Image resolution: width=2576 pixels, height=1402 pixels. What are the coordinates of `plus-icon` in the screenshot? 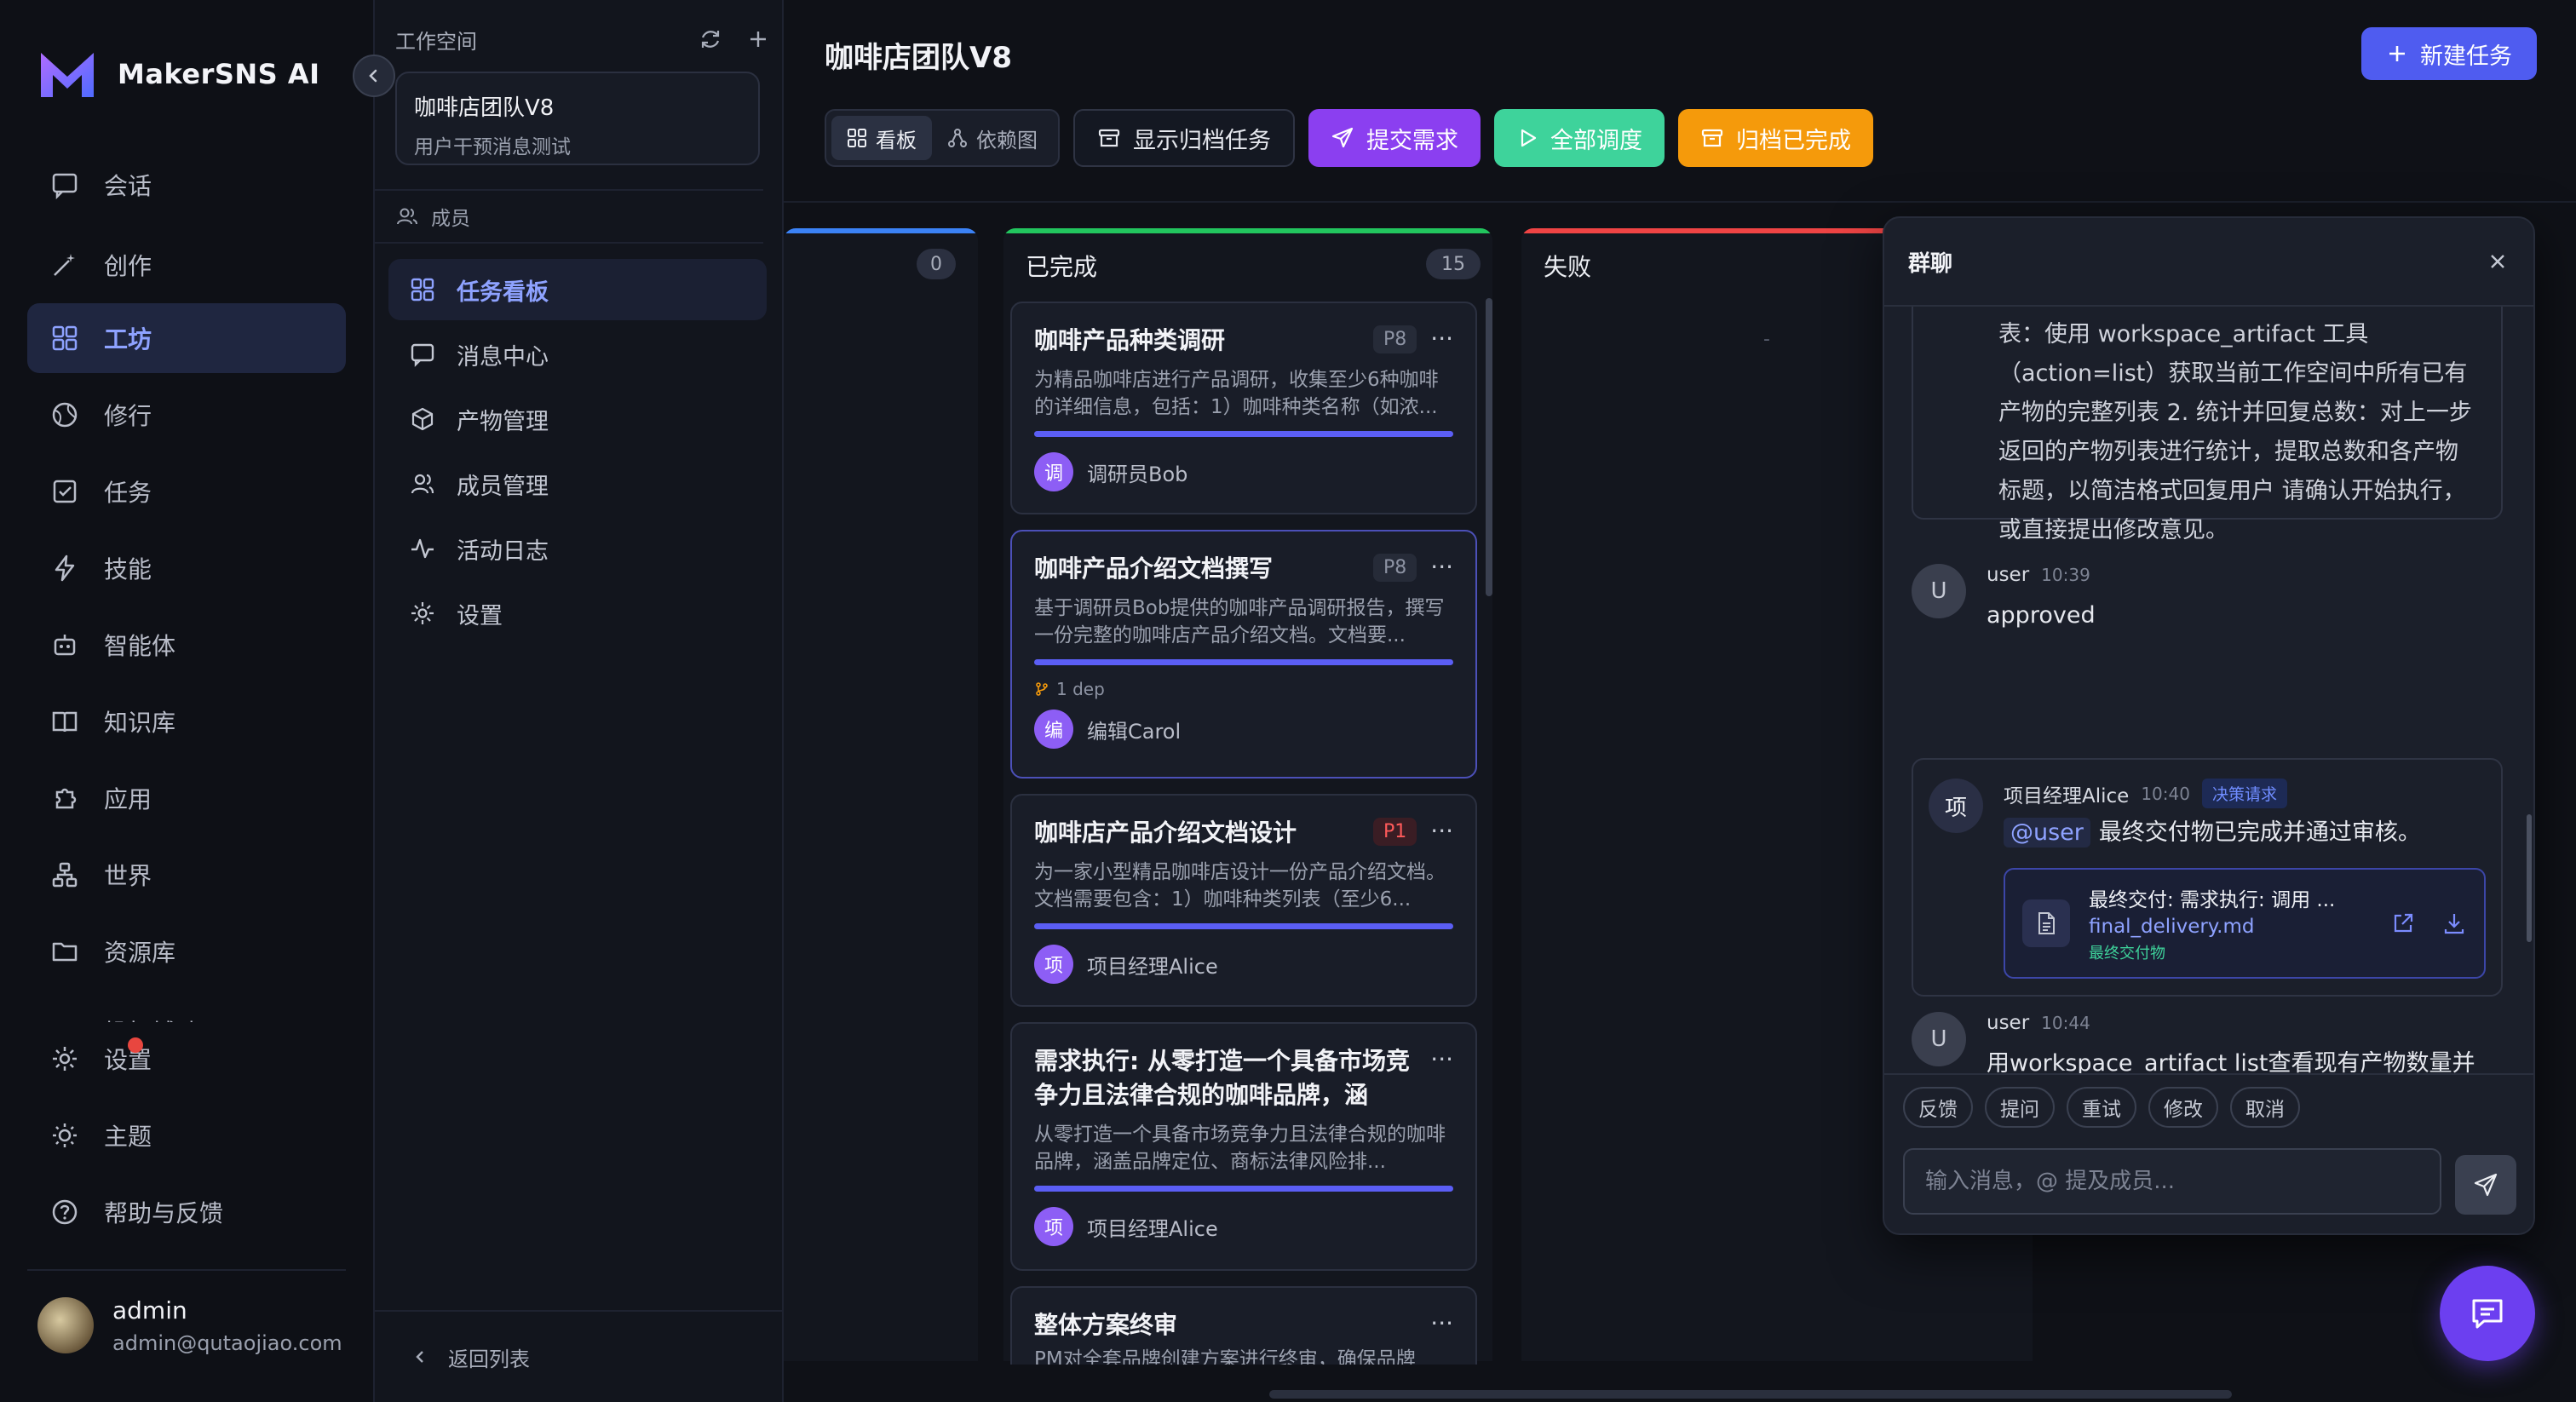 It's located at (758, 39).